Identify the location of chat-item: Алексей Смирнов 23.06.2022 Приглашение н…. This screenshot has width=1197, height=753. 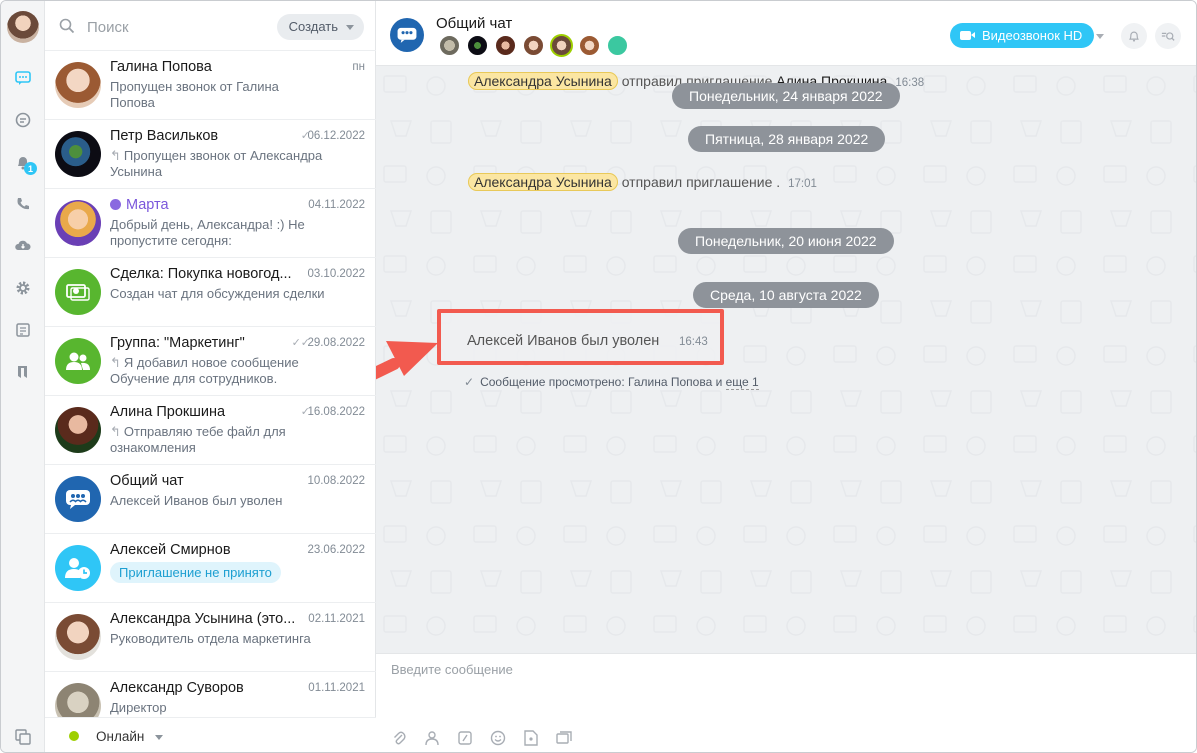
(210, 568).